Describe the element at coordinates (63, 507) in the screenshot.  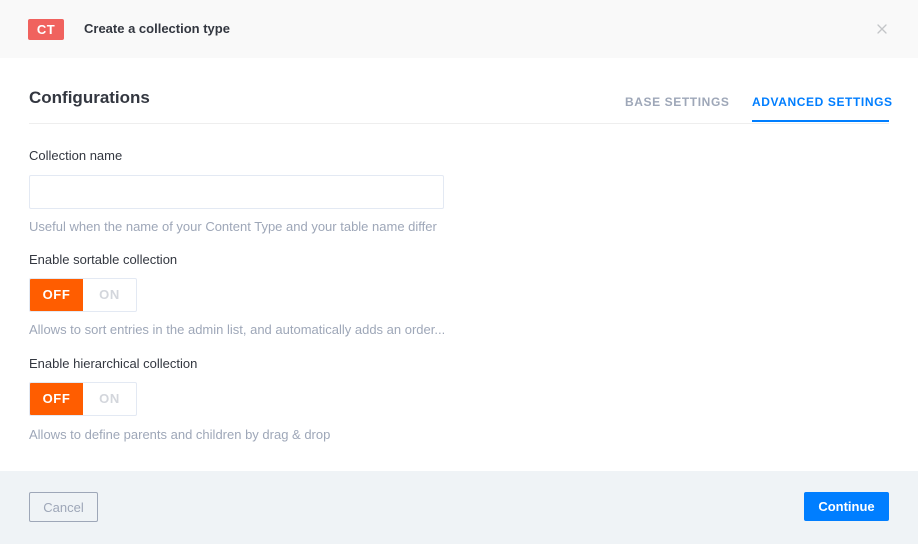
I see `cancel-button: Cancel` at that location.